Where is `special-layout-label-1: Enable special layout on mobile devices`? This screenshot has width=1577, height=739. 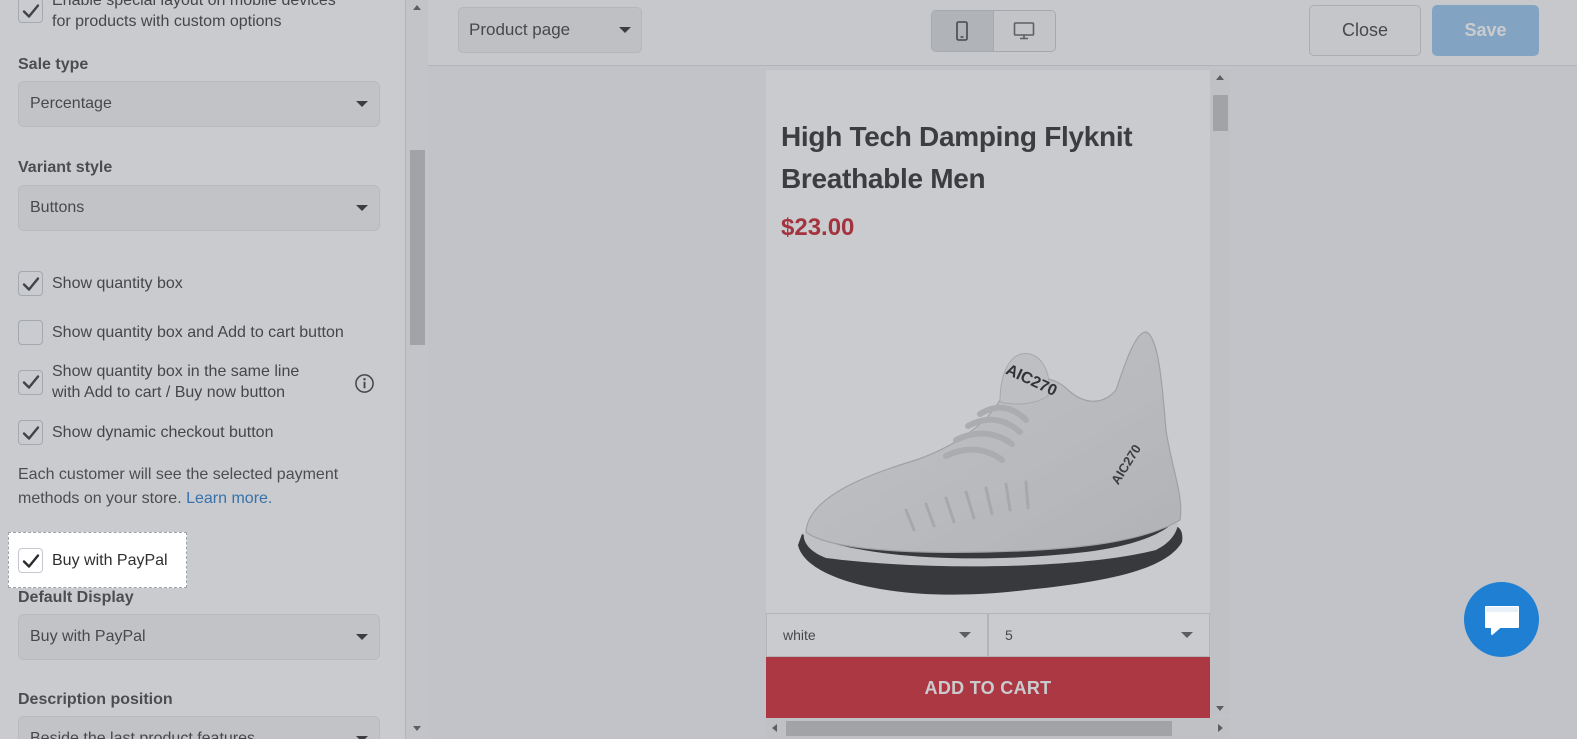 special-layout-label-1: Enable special layout on mobile devices is located at coordinates (194, 4).